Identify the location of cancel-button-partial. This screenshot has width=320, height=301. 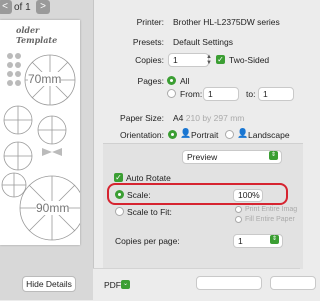
(293, 283).